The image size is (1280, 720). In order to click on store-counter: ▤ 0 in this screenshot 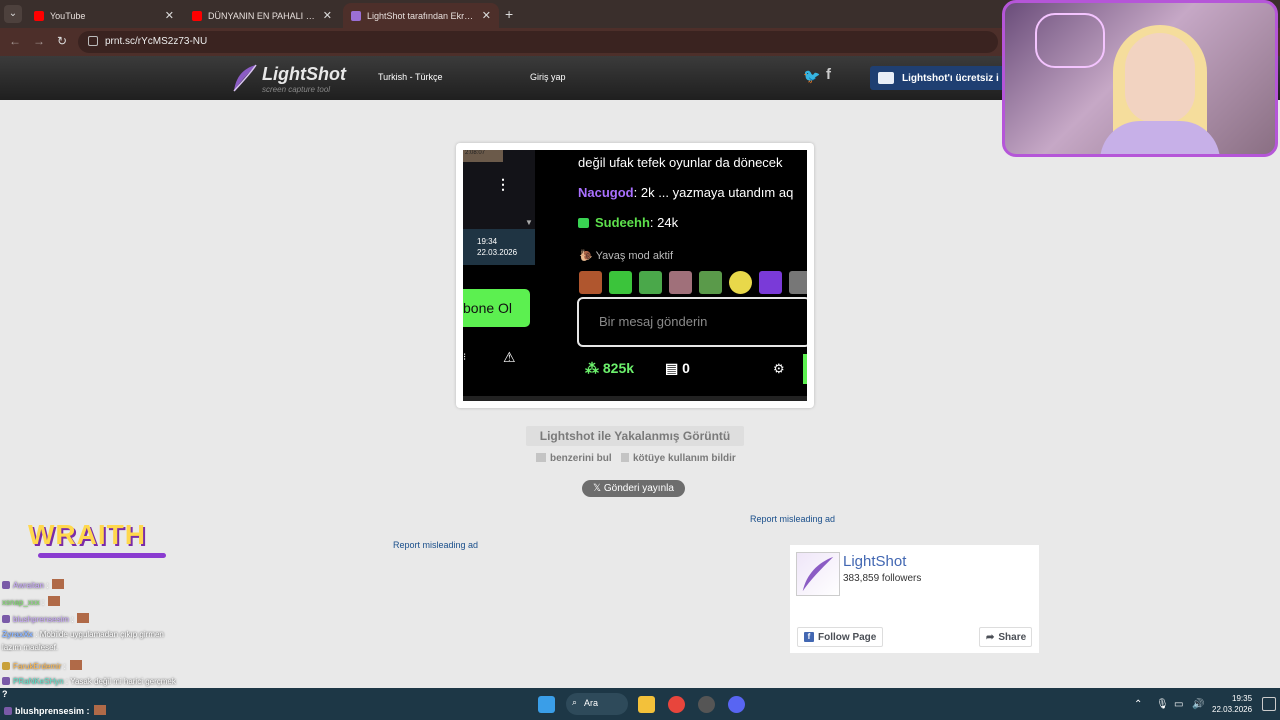, I will do `click(677, 368)`.